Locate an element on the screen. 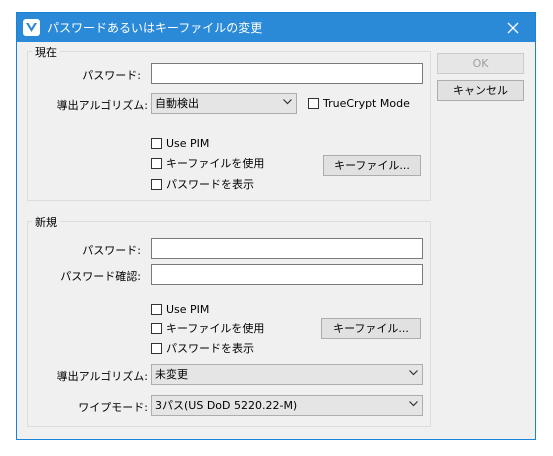  close-icon is located at coordinates (513, 27).